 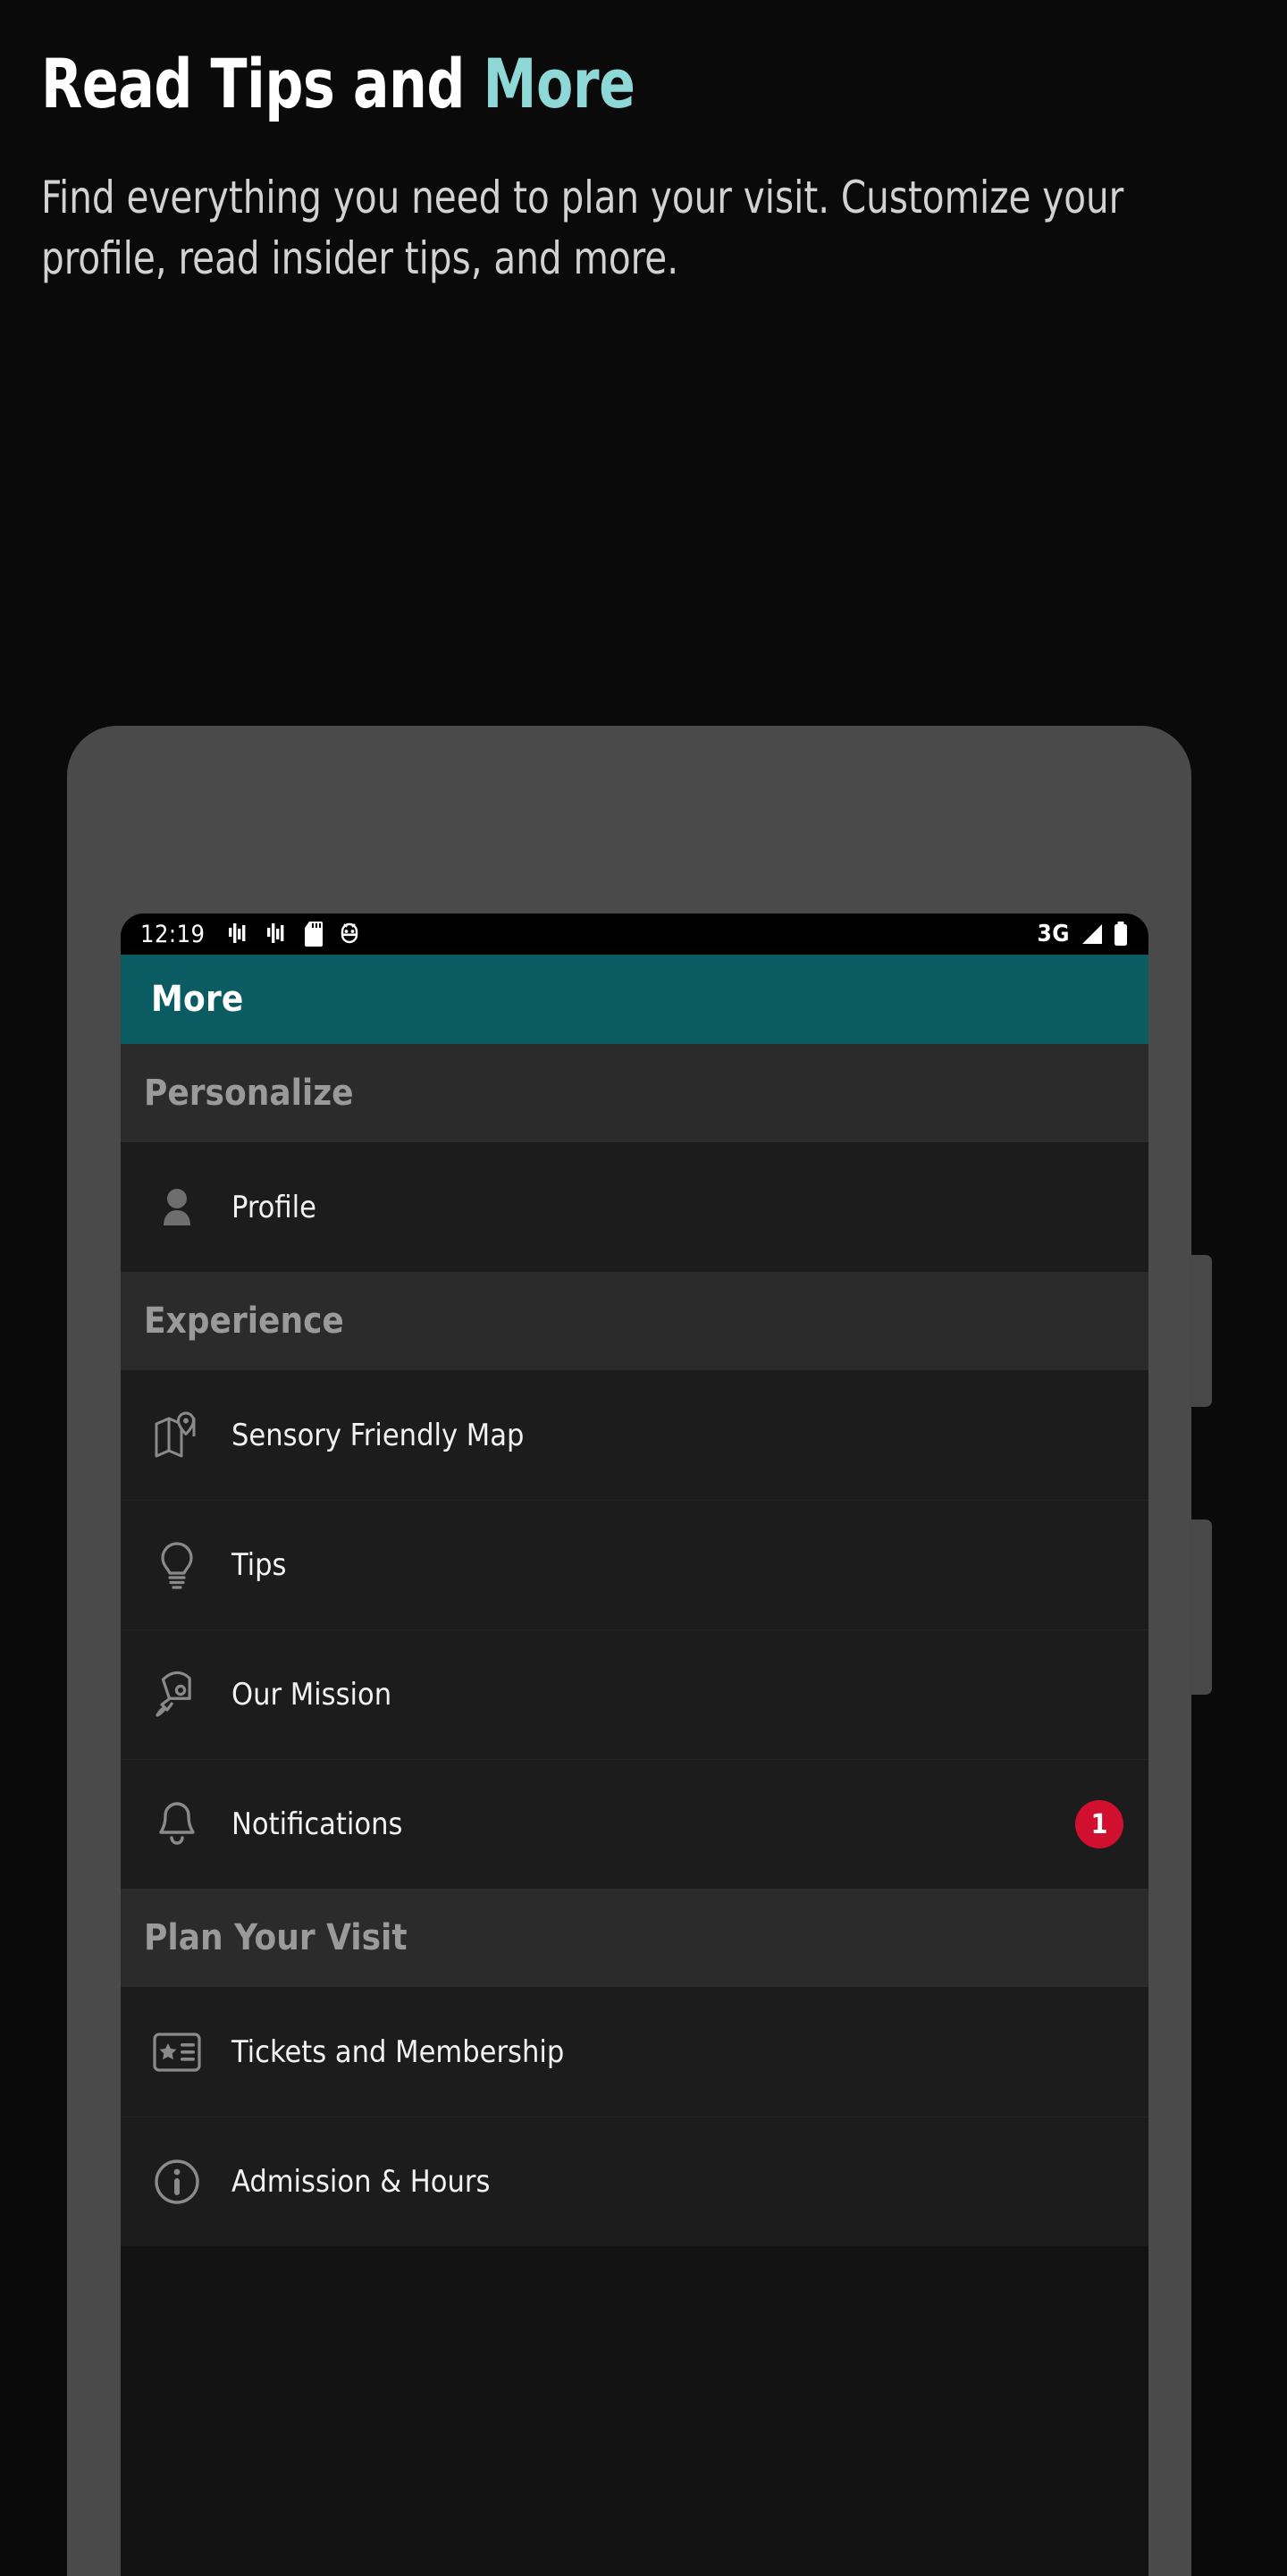 What do you see at coordinates (317, 1824) in the screenshot?
I see `list-item-label: Notifications` at bounding box center [317, 1824].